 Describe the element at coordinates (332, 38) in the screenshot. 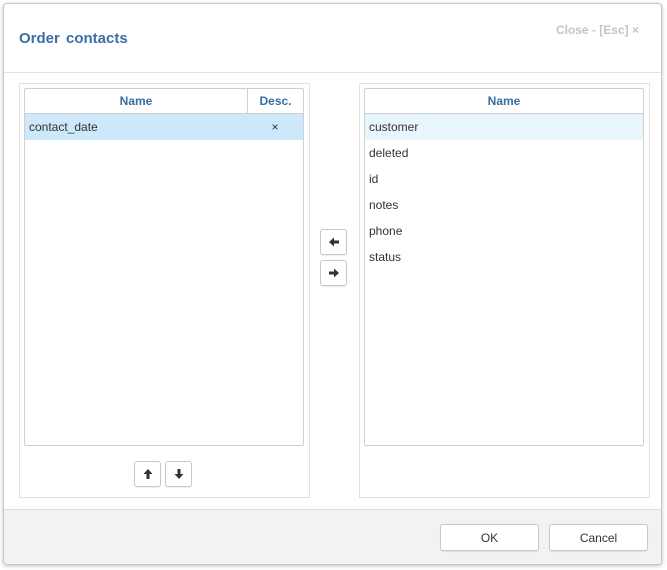

I see `dialog-header: Order contacts Close - [Esc] ×` at that location.